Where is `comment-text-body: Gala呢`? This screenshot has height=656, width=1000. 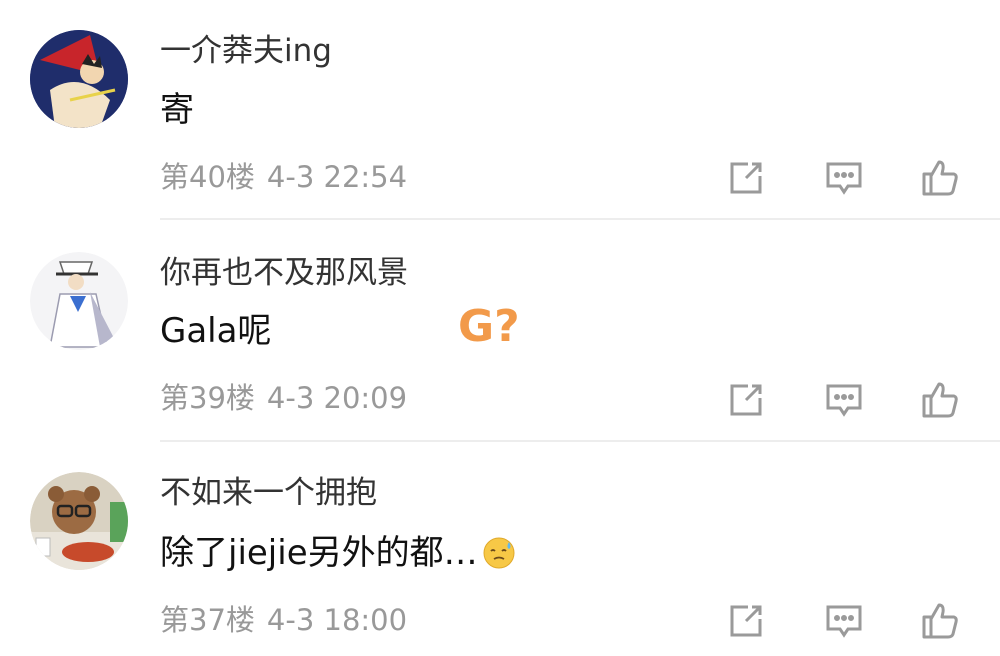
comment-text-body: Gala呢 is located at coordinates (216, 331).